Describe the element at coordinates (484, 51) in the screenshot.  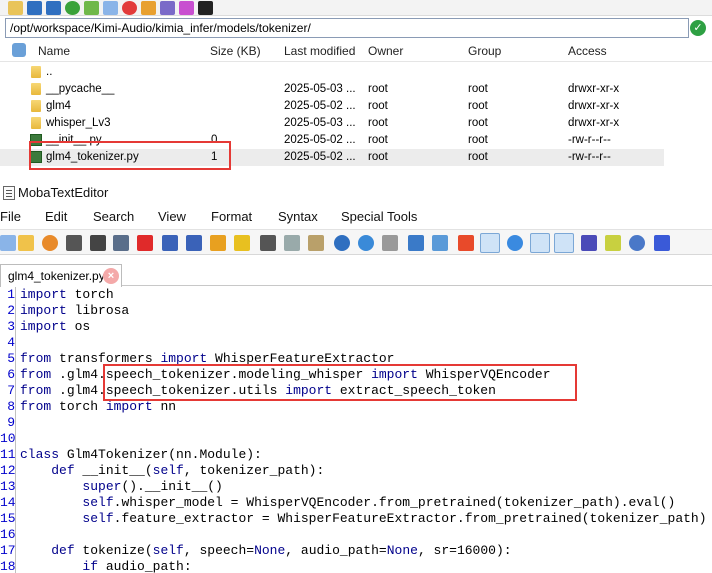
I see `column-group: Group` at that location.